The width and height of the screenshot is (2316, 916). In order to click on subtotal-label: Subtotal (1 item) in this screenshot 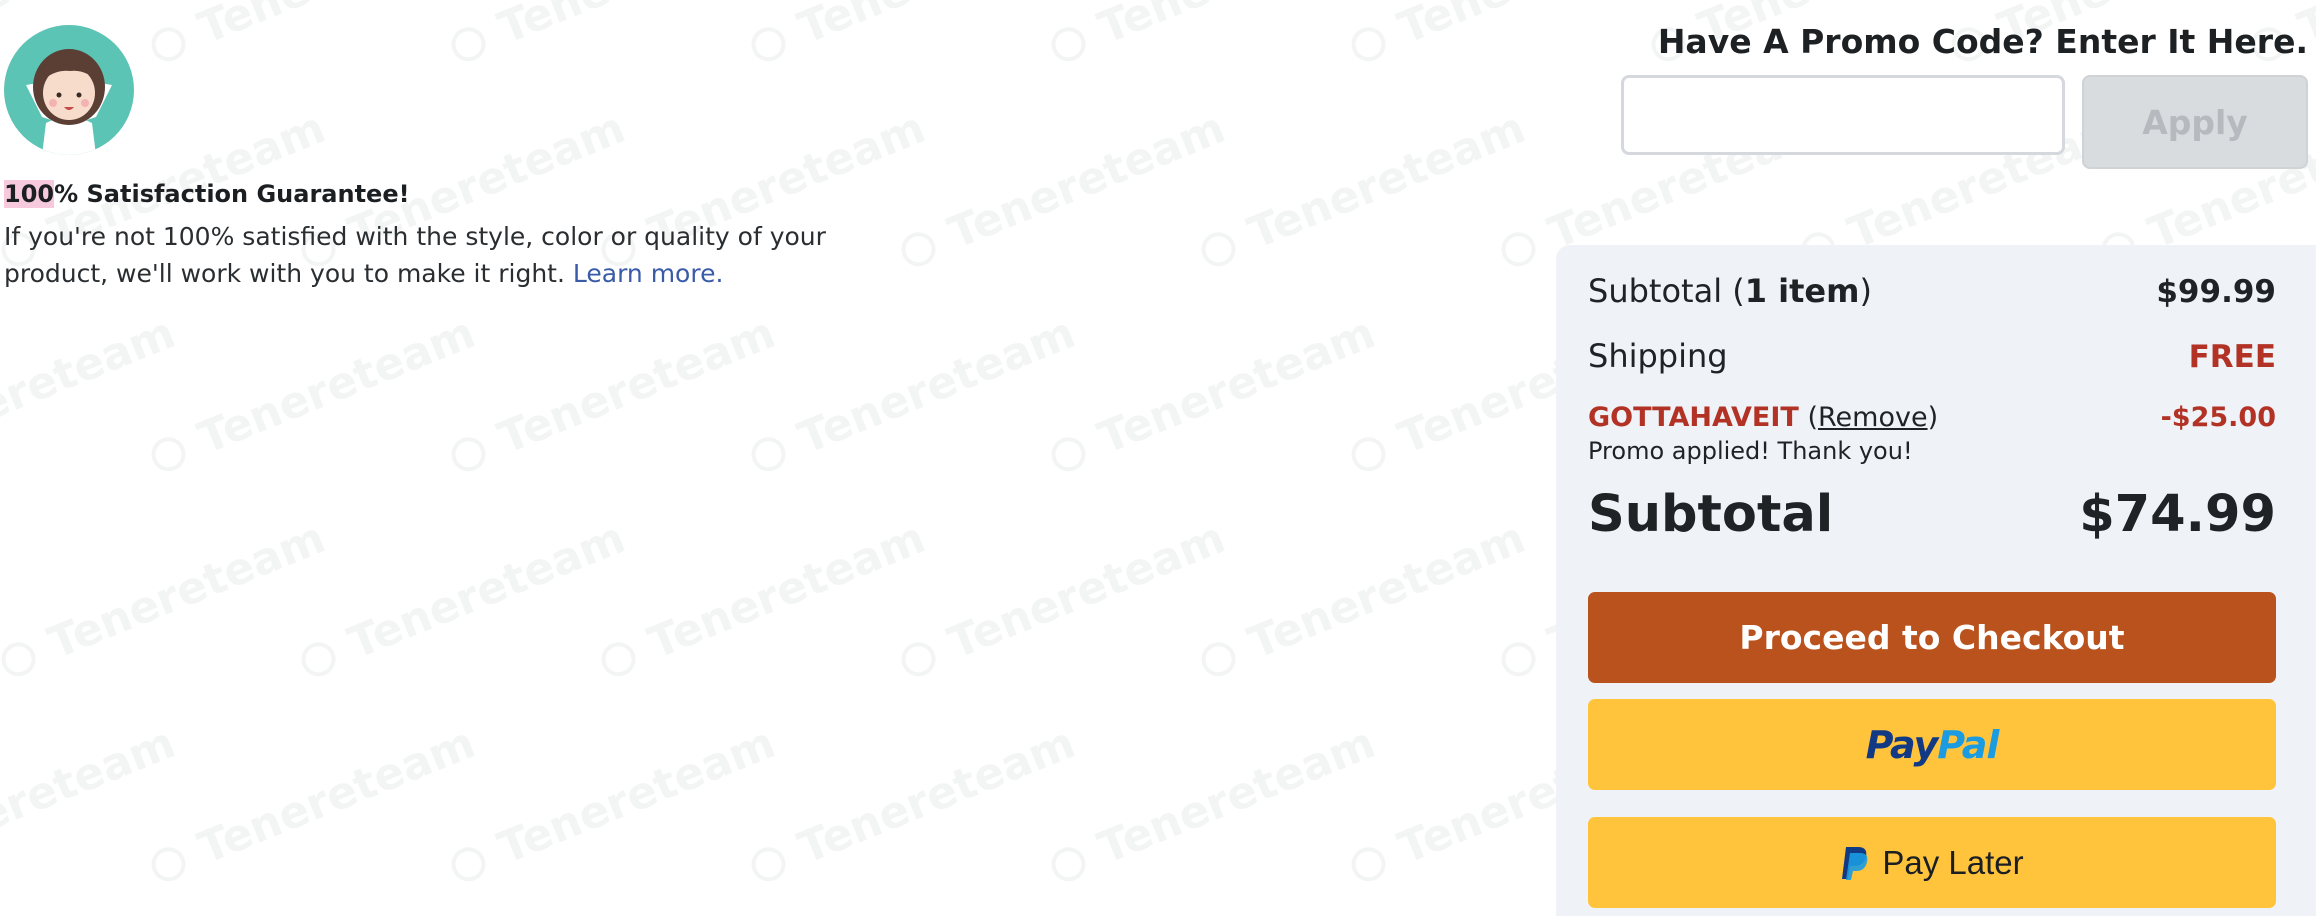, I will do `click(1730, 291)`.